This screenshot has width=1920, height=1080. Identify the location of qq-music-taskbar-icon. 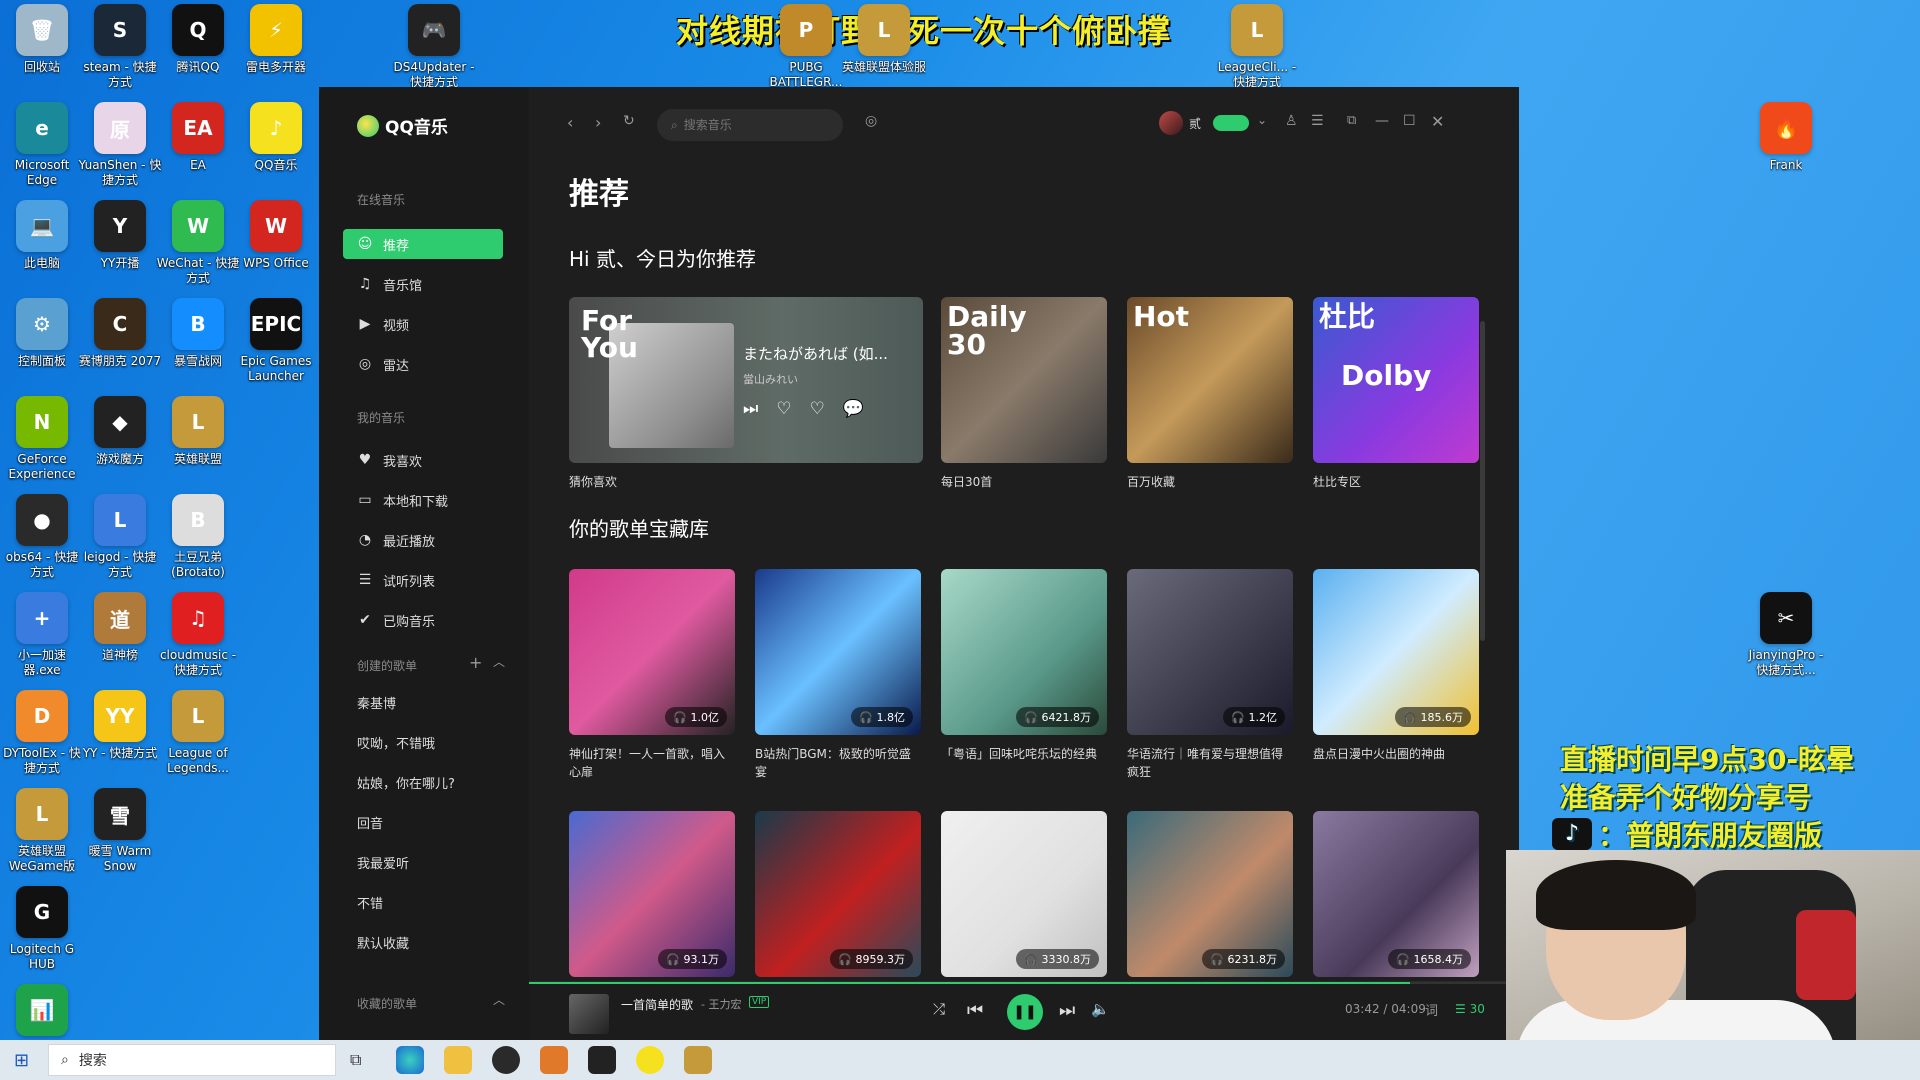
(650, 1060).